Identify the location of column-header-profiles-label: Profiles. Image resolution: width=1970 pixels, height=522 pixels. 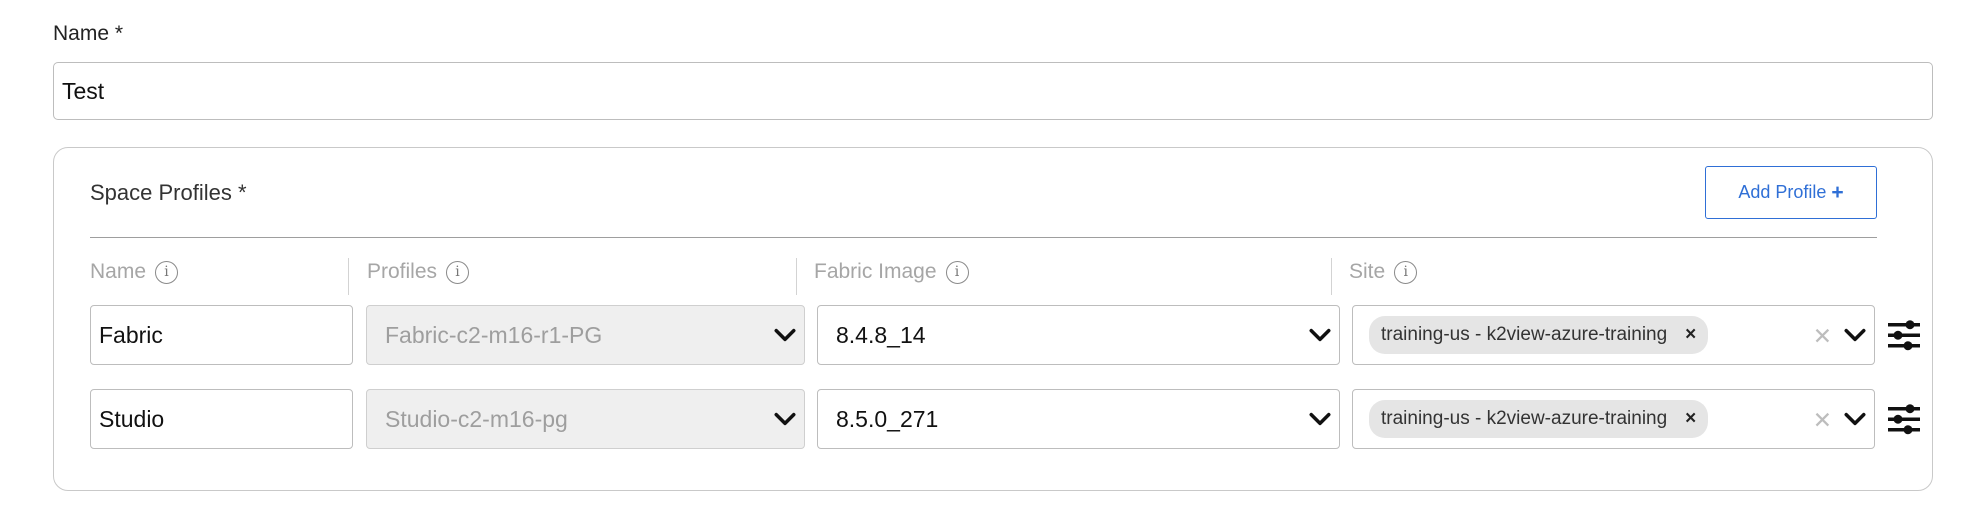
(402, 271).